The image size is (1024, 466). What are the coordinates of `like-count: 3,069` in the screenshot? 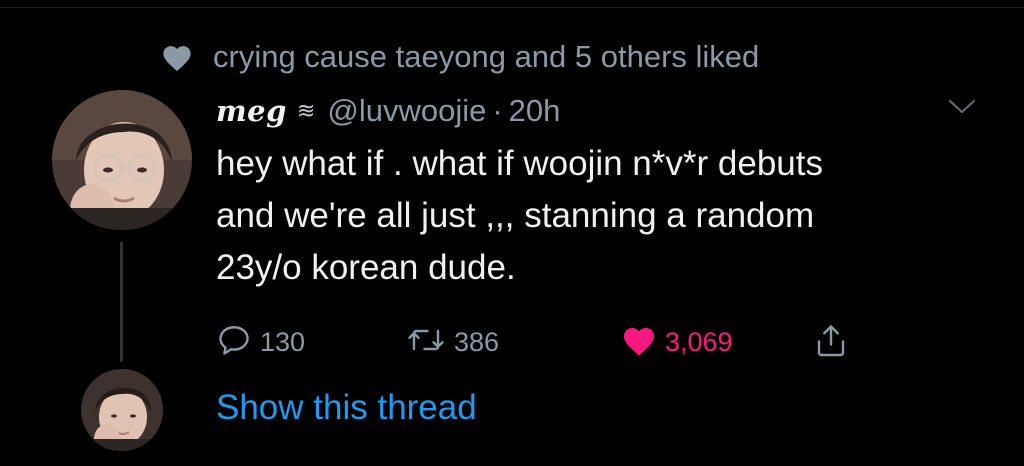 It's located at (699, 341).